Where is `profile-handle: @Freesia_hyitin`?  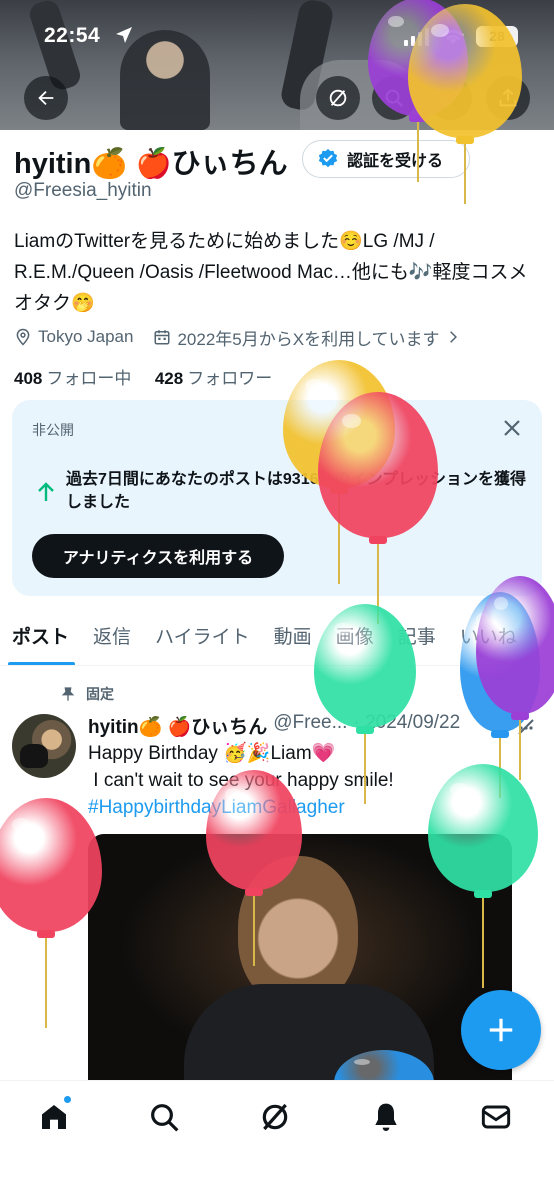 profile-handle: @Freesia_hyitin is located at coordinates (83, 190).